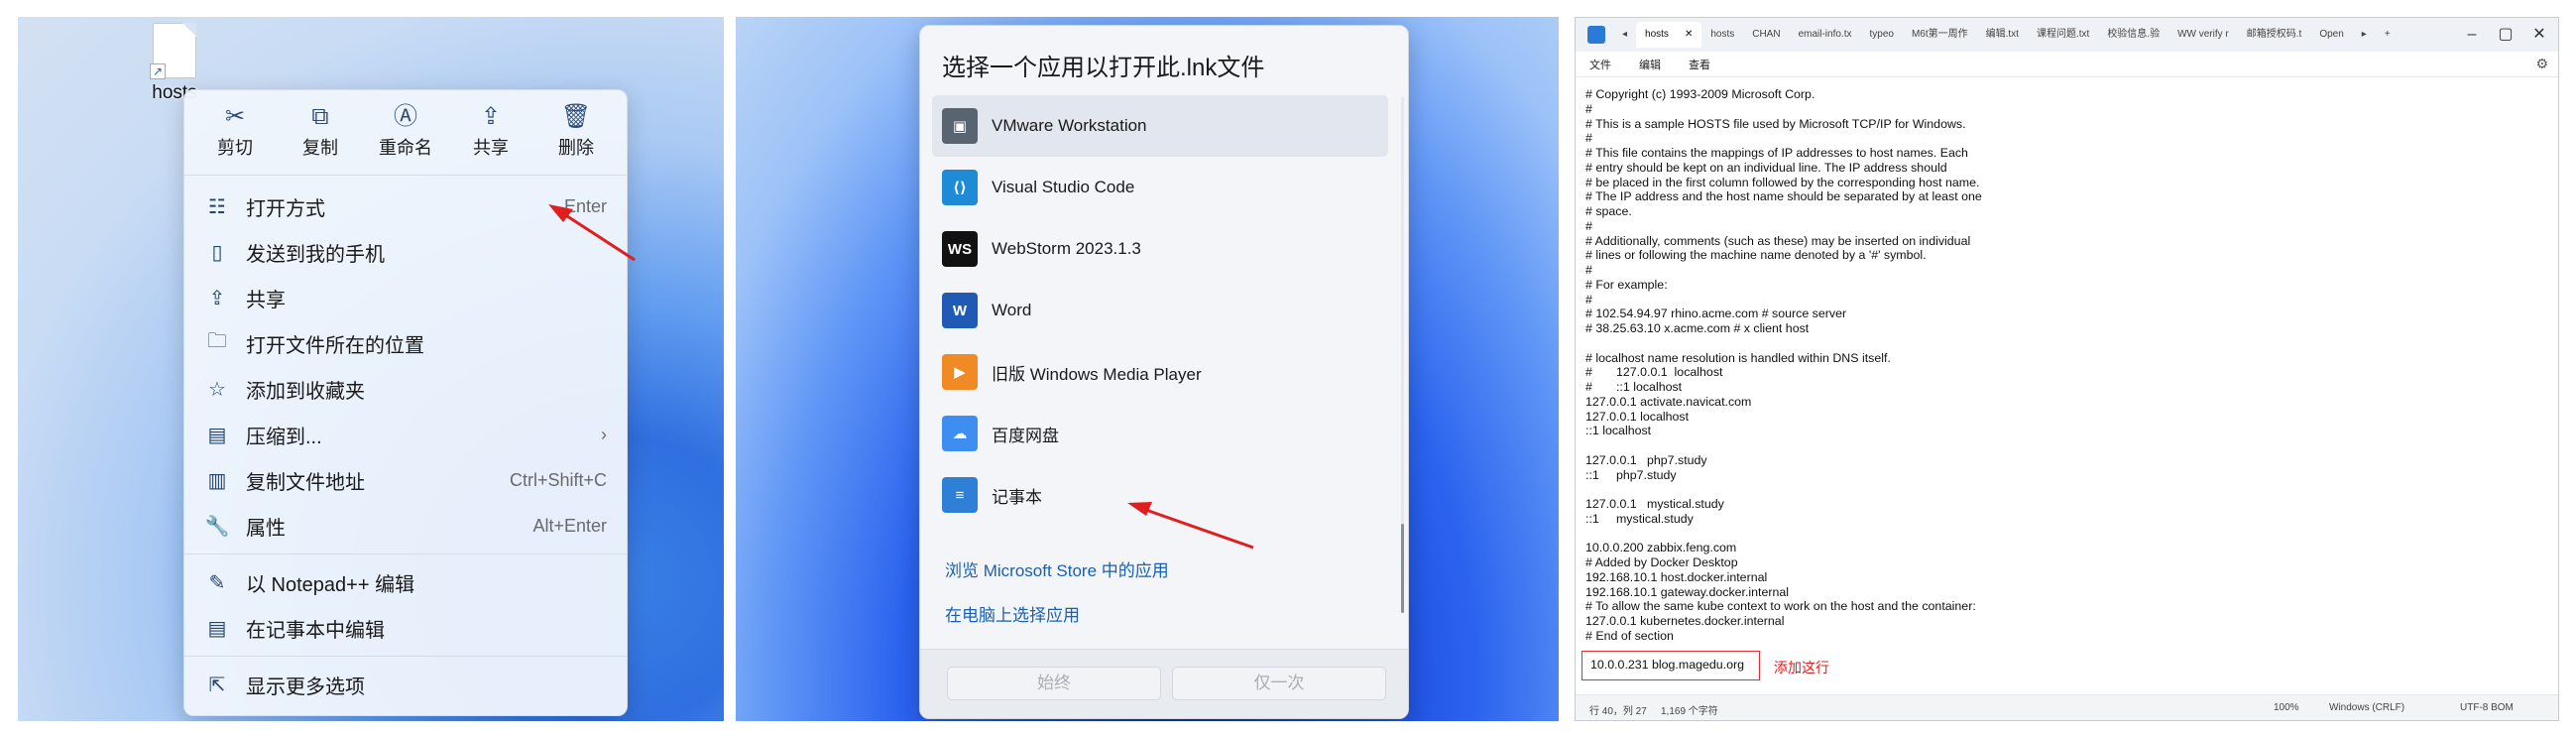 The image size is (2576, 737). What do you see at coordinates (320, 135) in the screenshot?
I see `action-copy-button: ⧉ 复制` at bounding box center [320, 135].